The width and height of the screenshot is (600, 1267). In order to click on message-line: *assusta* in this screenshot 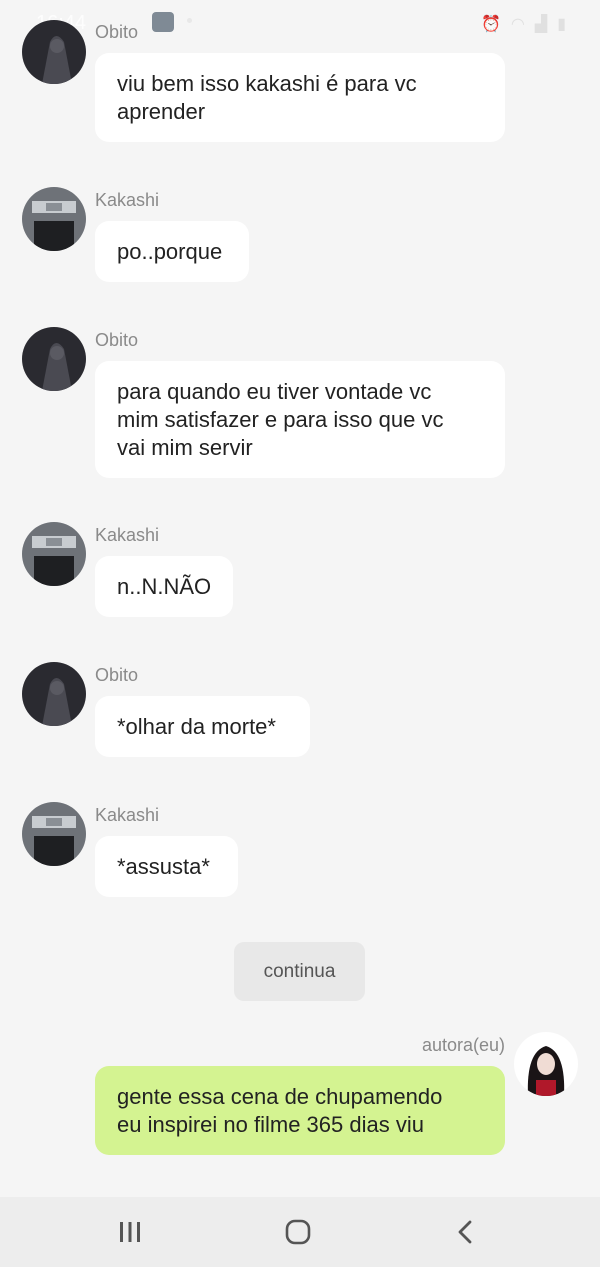, I will do `click(163, 866)`.